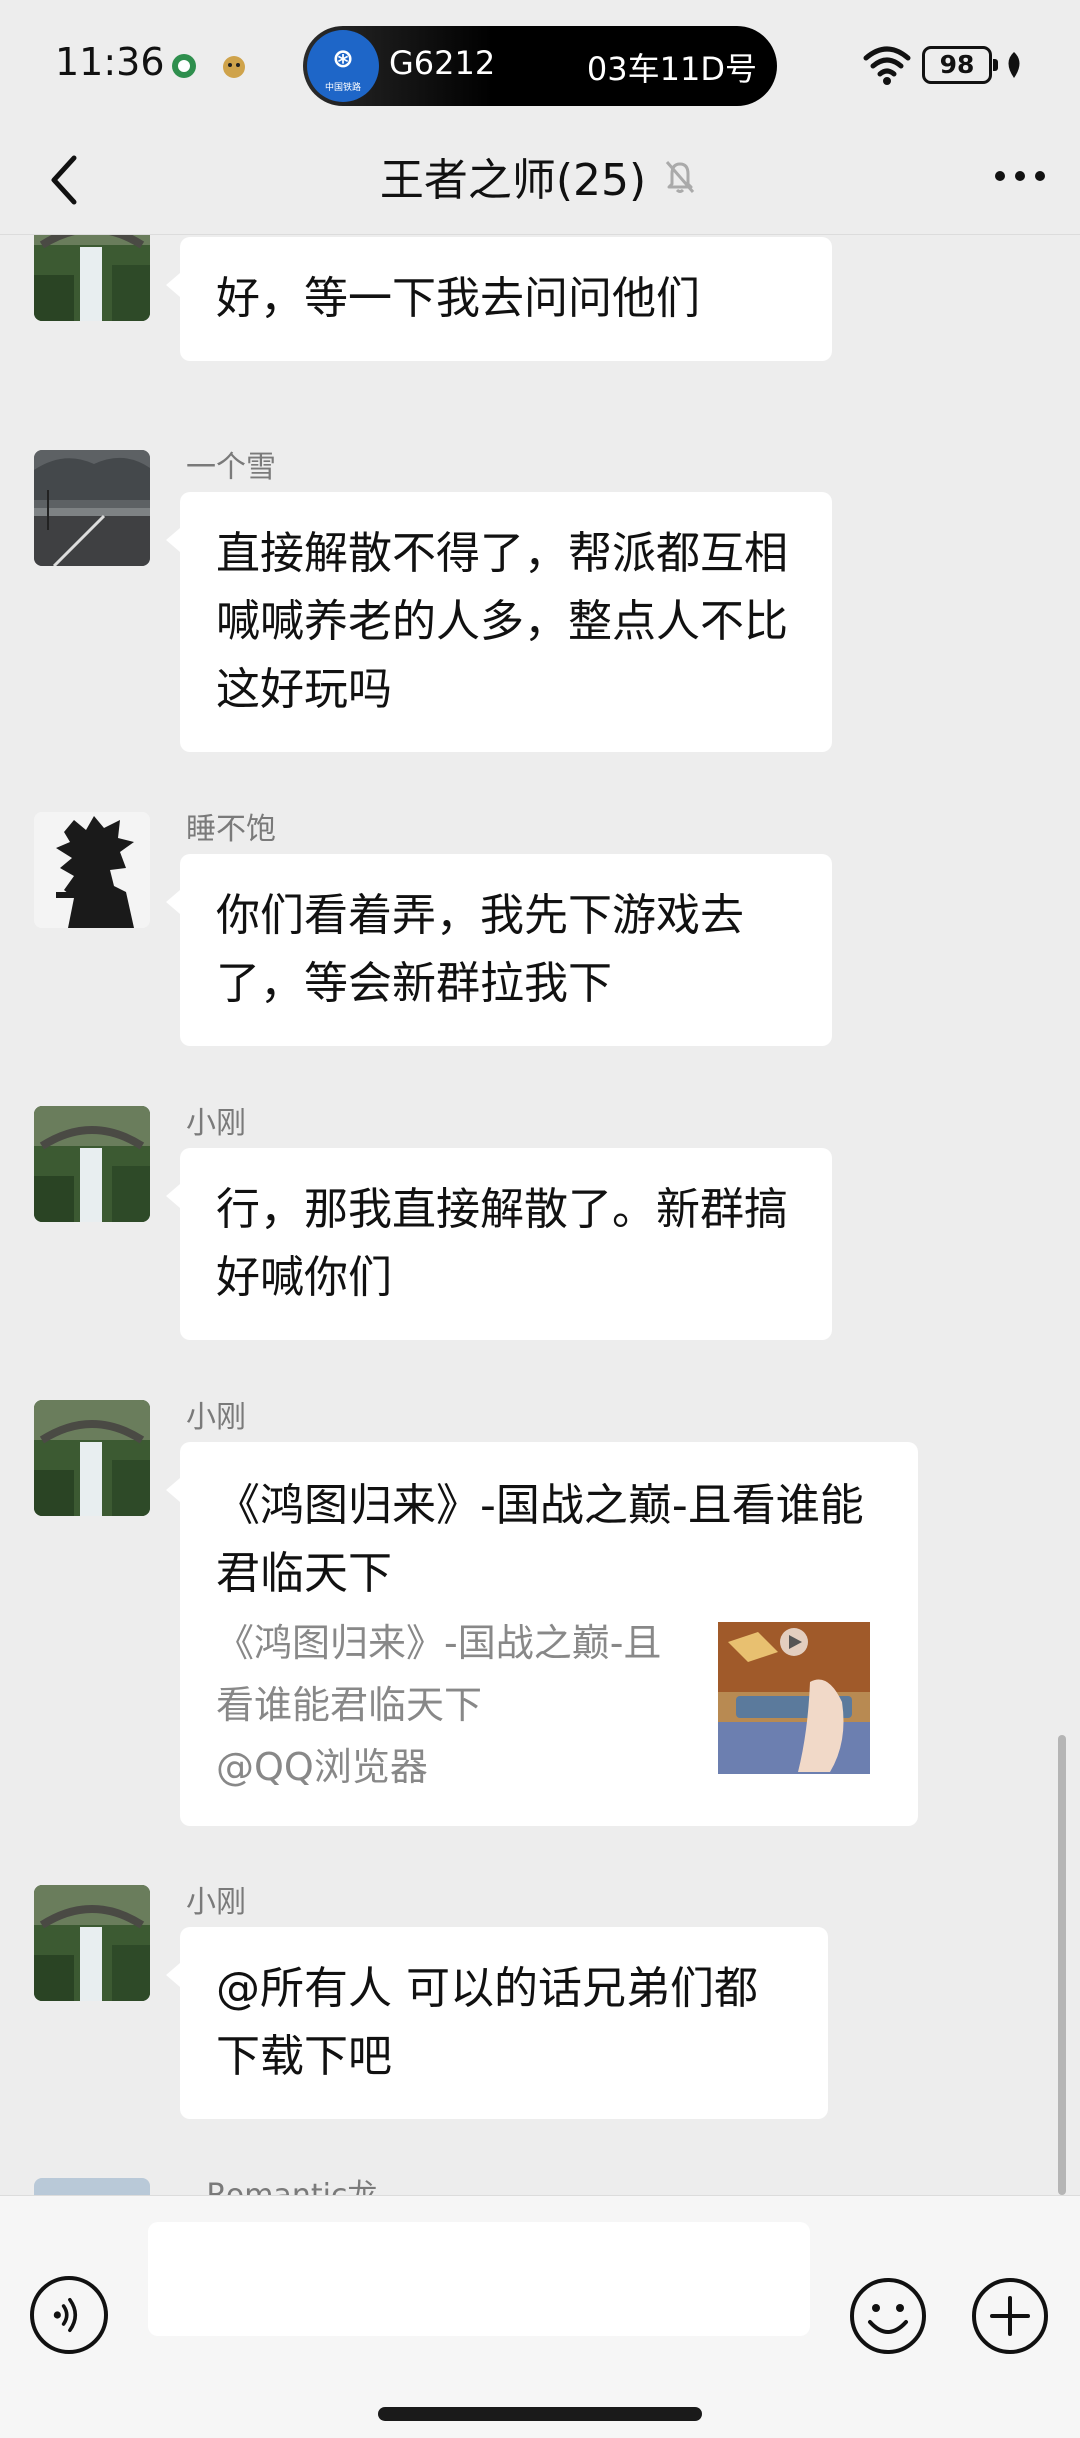 The height and width of the screenshot is (2438, 1080). Describe the element at coordinates (540, 1539) in the screenshot. I see `link-title: 《鸿图归来》-国战之巅-且看谁能君临天下` at that location.